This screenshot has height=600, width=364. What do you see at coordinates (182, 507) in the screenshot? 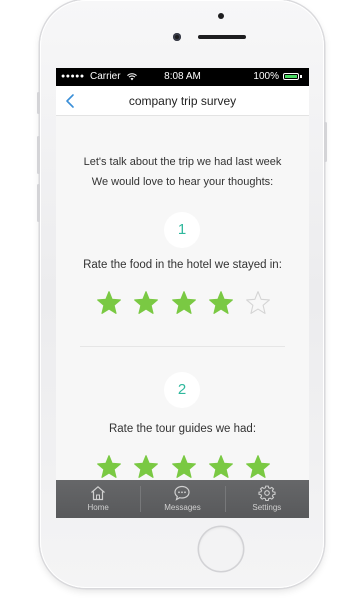
I see `tab-label: Messages` at bounding box center [182, 507].